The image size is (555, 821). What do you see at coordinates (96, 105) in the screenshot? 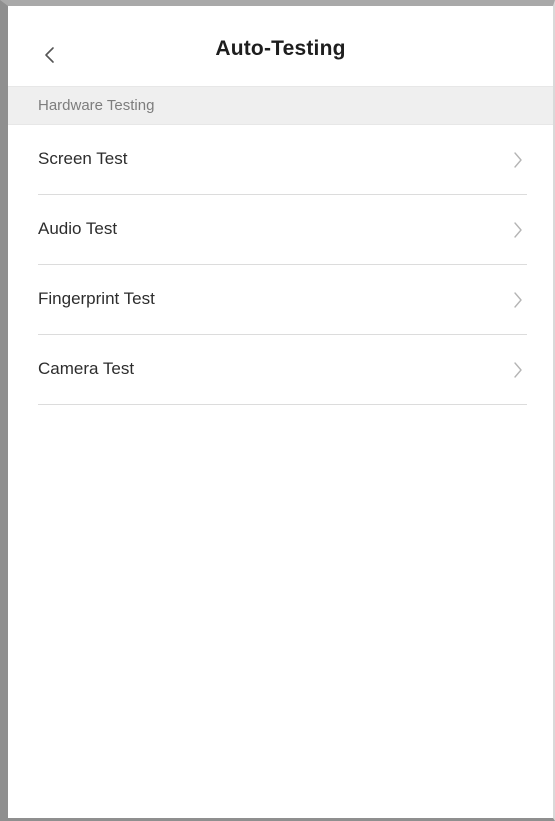
I see `section-label: Hardware Testing` at bounding box center [96, 105].